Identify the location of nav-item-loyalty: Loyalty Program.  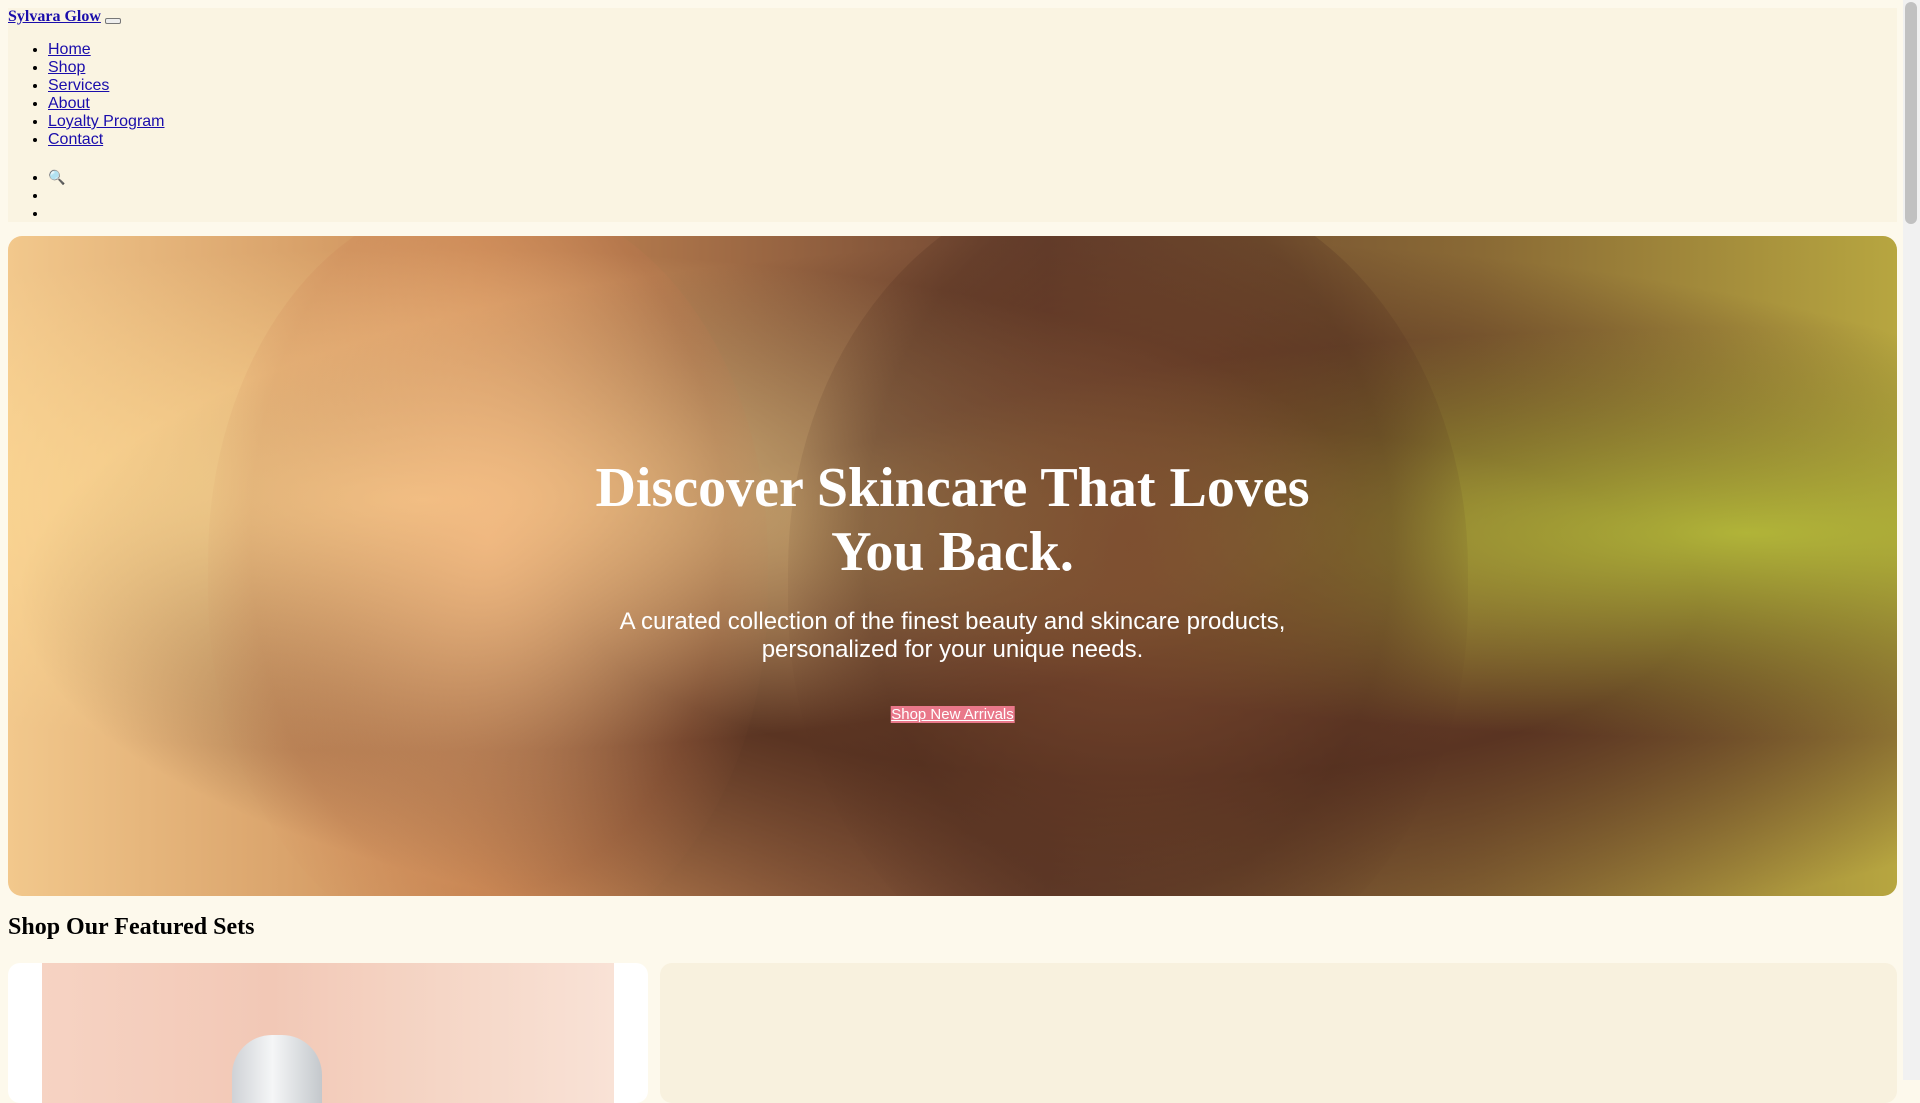
(106, 122).